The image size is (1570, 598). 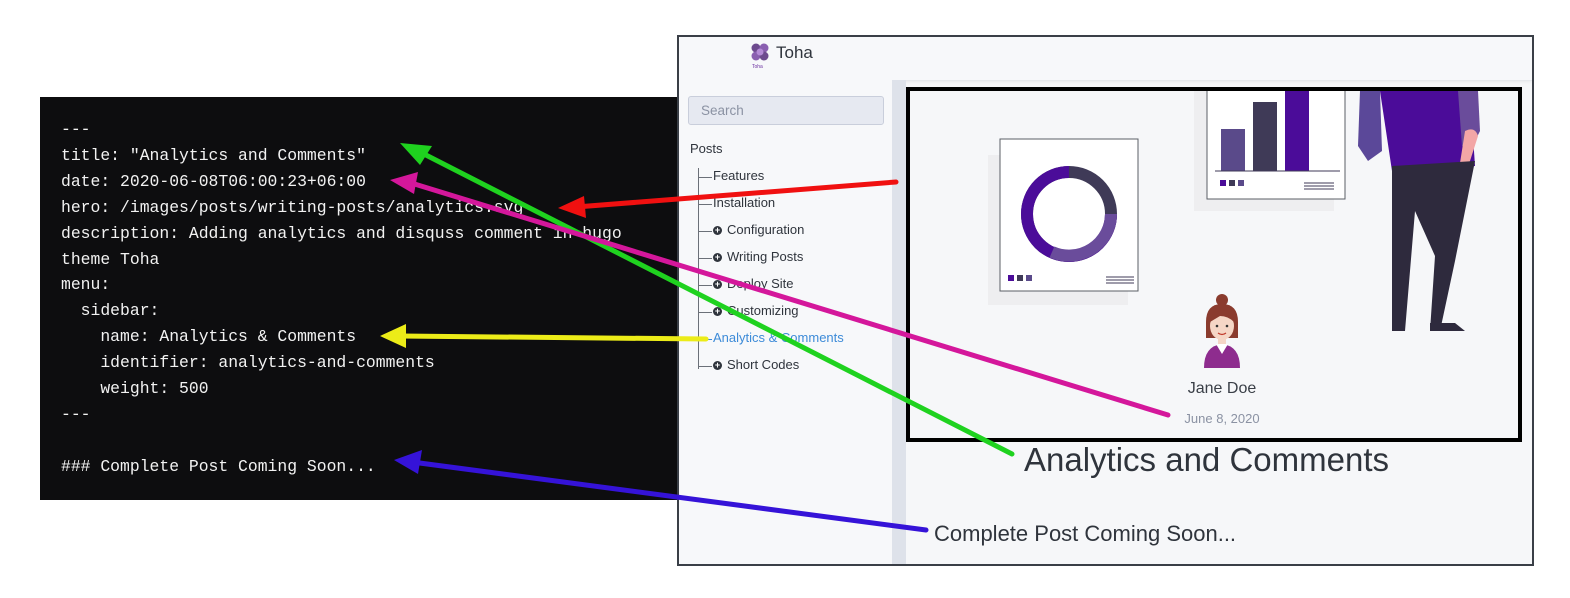 What do you see at coordinates (739, 175) in the screenshot?
I see `sidebar-item-label: Features` at bounding box center [739, 175].